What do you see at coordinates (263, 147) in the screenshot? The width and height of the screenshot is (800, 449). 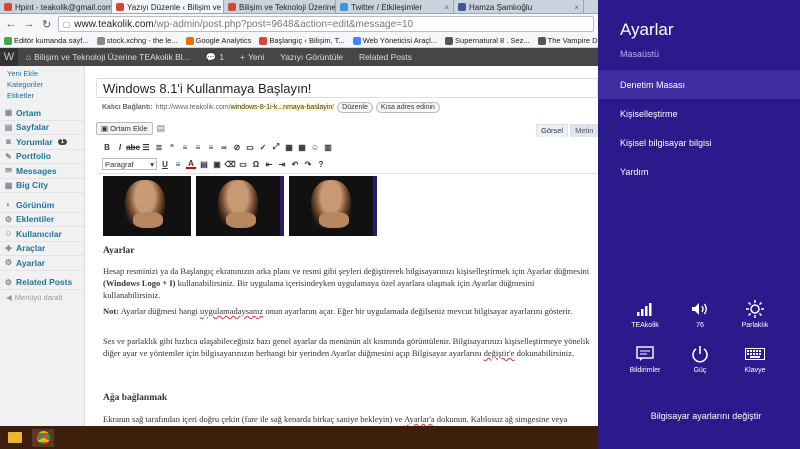 I see `spellcheck-icon: ✓` at bounding box center [263, 147].